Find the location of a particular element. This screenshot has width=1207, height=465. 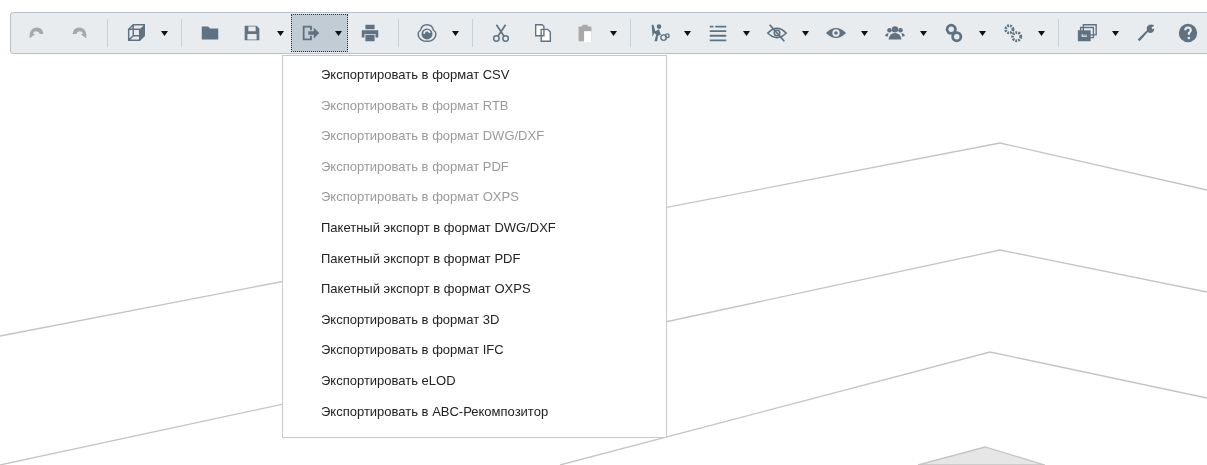

menu-item: Экспортировать в формат IFC is located at coordinates (474, 350).